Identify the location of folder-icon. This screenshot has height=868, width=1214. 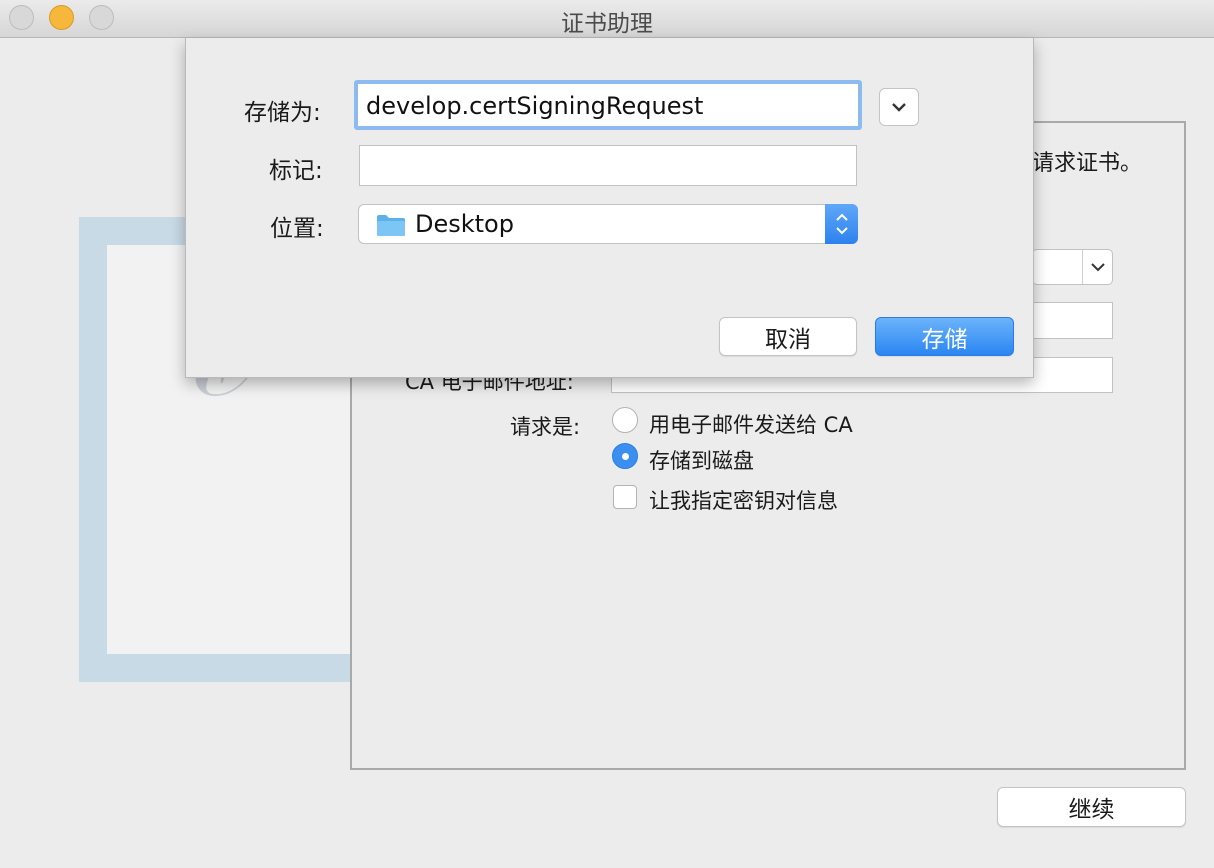
(391, 225).